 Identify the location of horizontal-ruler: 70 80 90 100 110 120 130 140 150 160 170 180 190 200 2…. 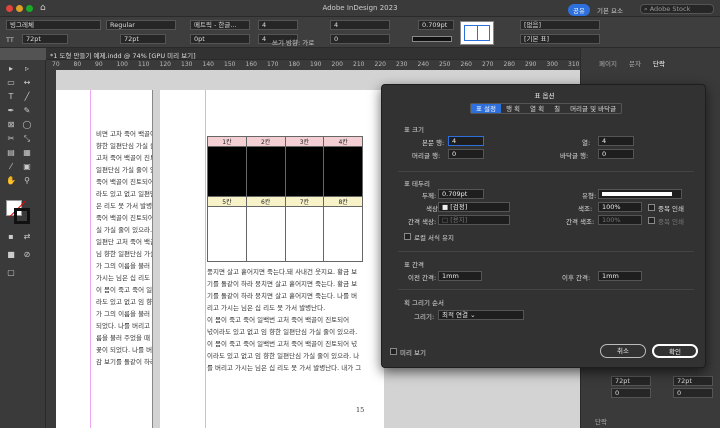
(313, 65).